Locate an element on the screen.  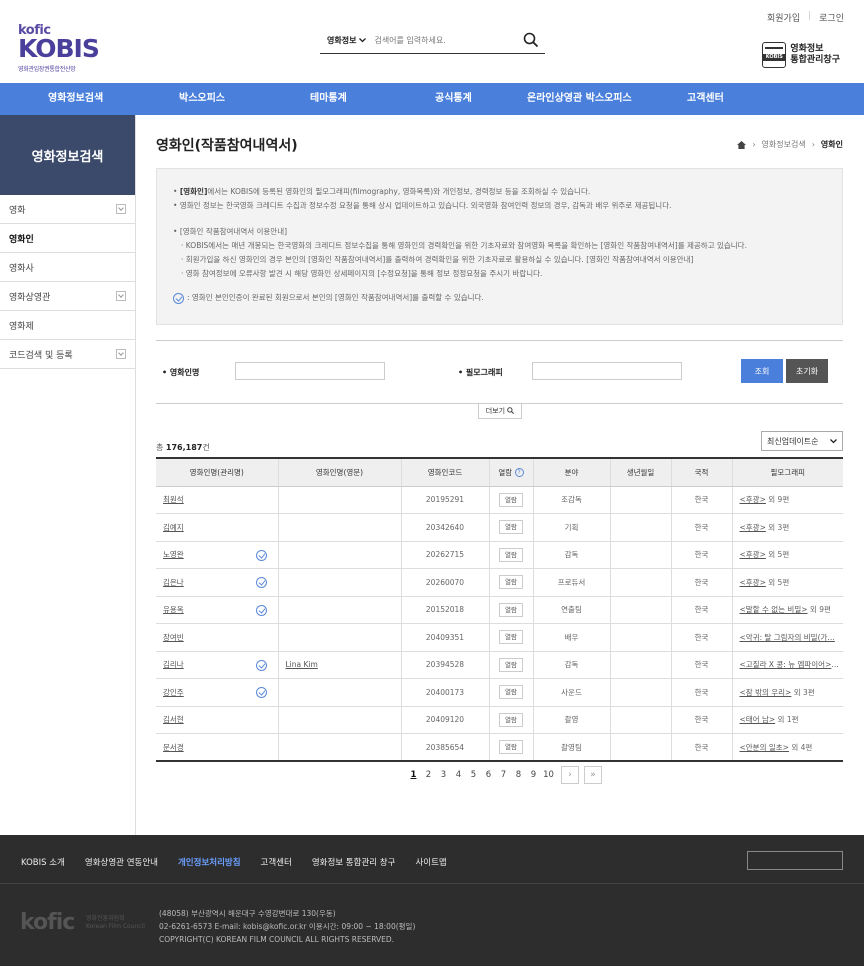
nav-official-stats: 공식통계 is located at coordinates (453, 99).